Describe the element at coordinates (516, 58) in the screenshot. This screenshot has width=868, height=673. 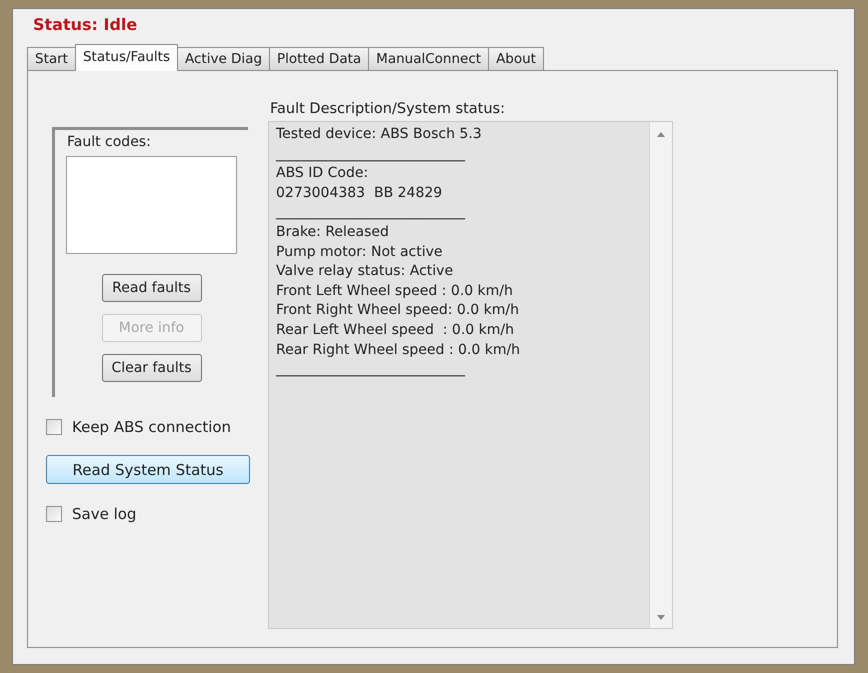
I see `tab: About` at that location.